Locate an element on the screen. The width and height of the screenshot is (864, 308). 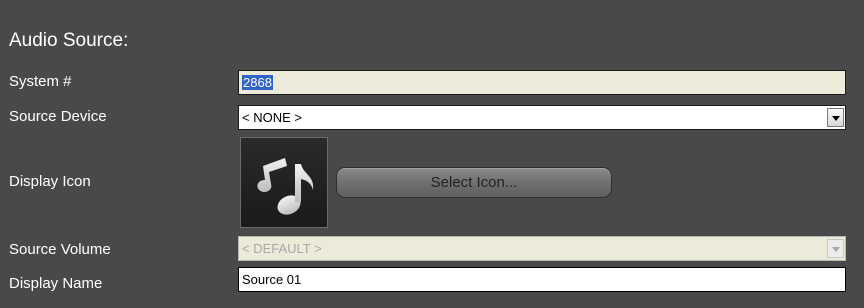
source-device-value: < NONE > is located at coordinates (272, 117).